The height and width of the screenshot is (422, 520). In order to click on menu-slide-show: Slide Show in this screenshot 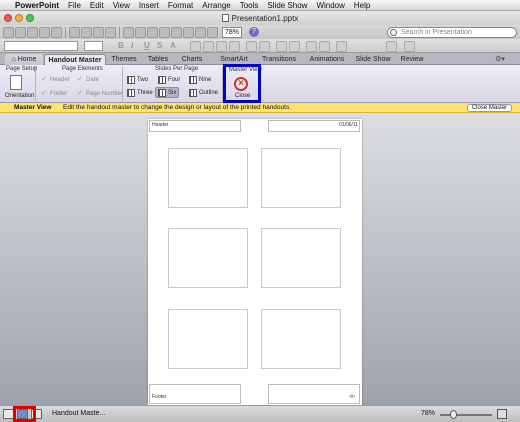, I will do `click(287, 5)`.